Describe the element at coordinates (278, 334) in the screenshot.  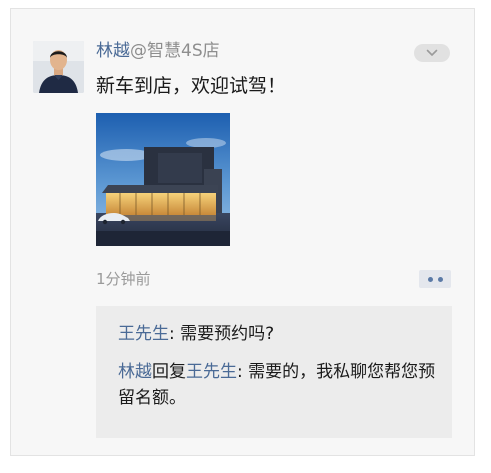
I see `comment-item: 王先生: 需要预约吗?` at that location.